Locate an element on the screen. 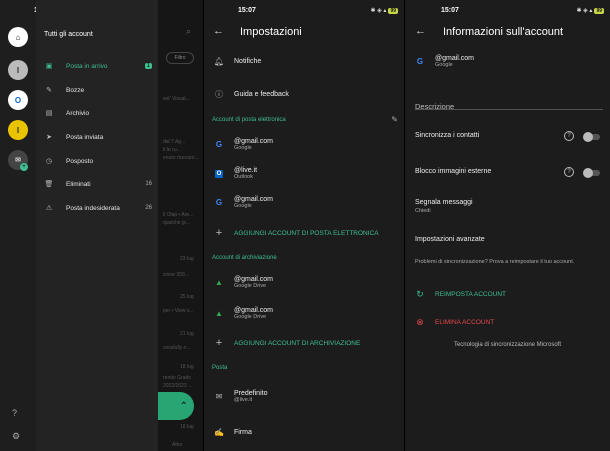  compose-fab: ⌃ is located at coordinates (176, 406).